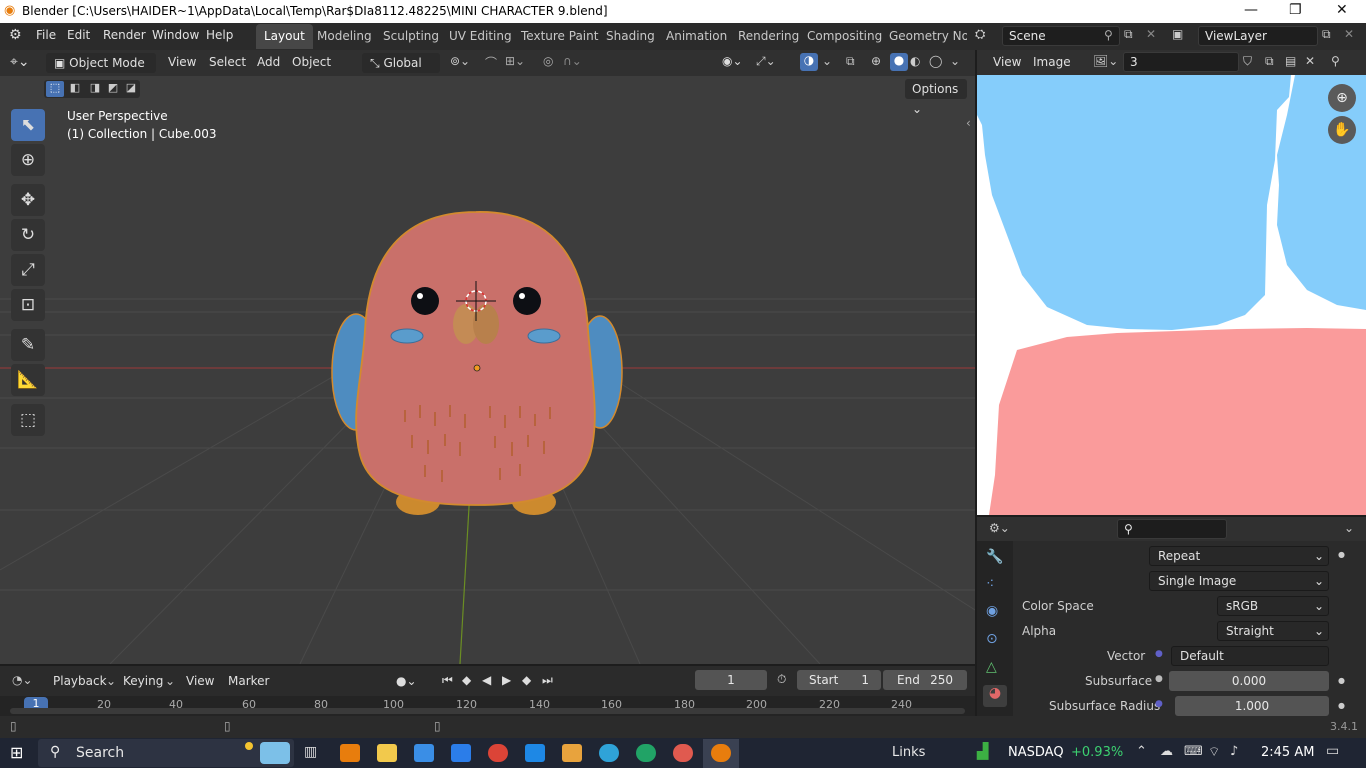 Image resolution: width=1366 pixels, height=768 pixels. Describe the element at coordinates (683, 753) in the screenshot. I see `chrome-profile-icon` at that location.